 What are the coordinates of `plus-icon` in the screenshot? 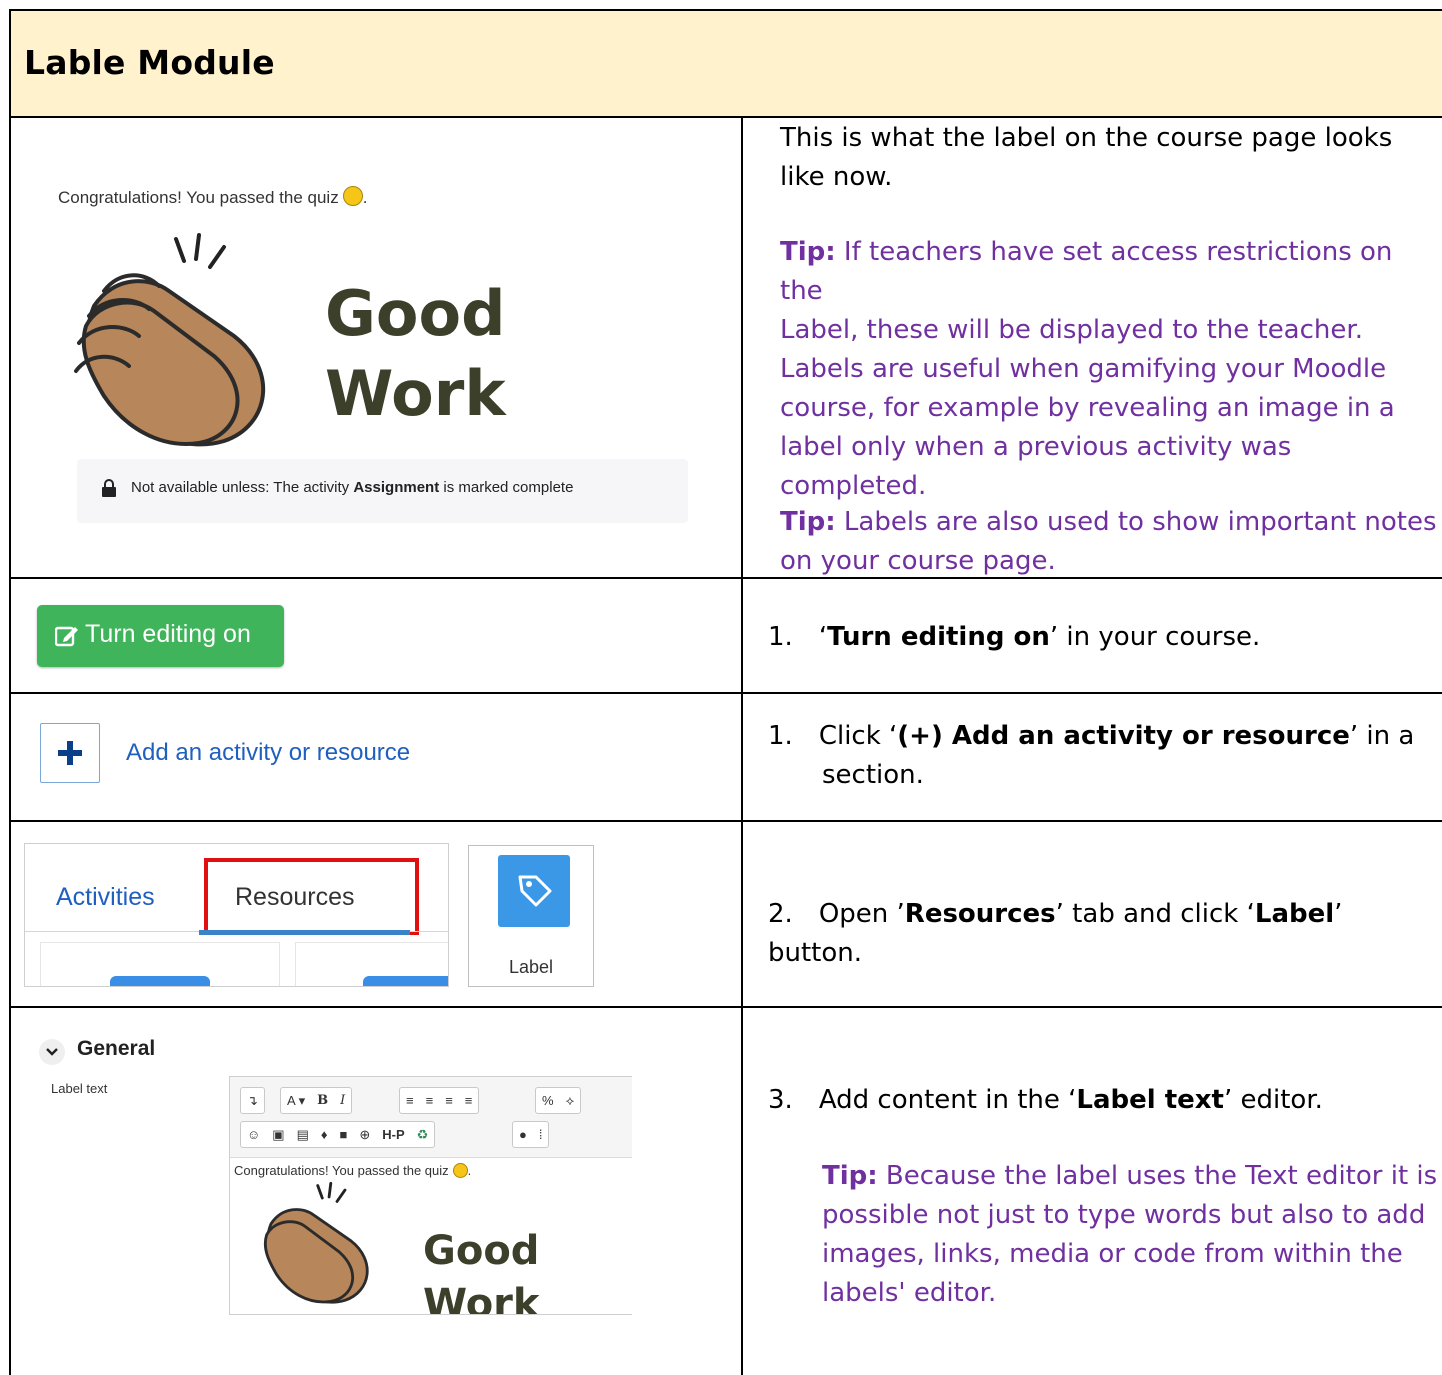 It's located at (70, 753).